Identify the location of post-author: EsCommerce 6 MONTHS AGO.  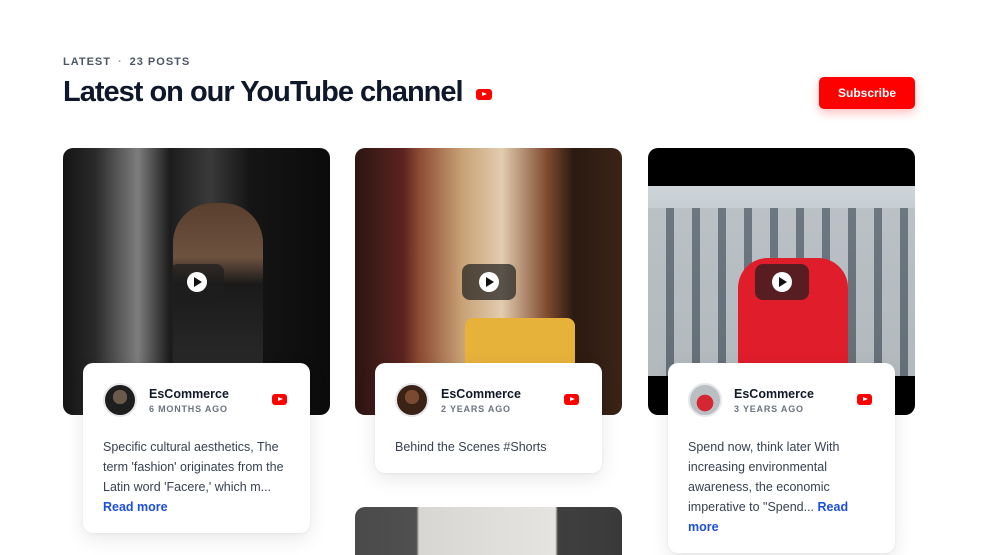
(196, 400).